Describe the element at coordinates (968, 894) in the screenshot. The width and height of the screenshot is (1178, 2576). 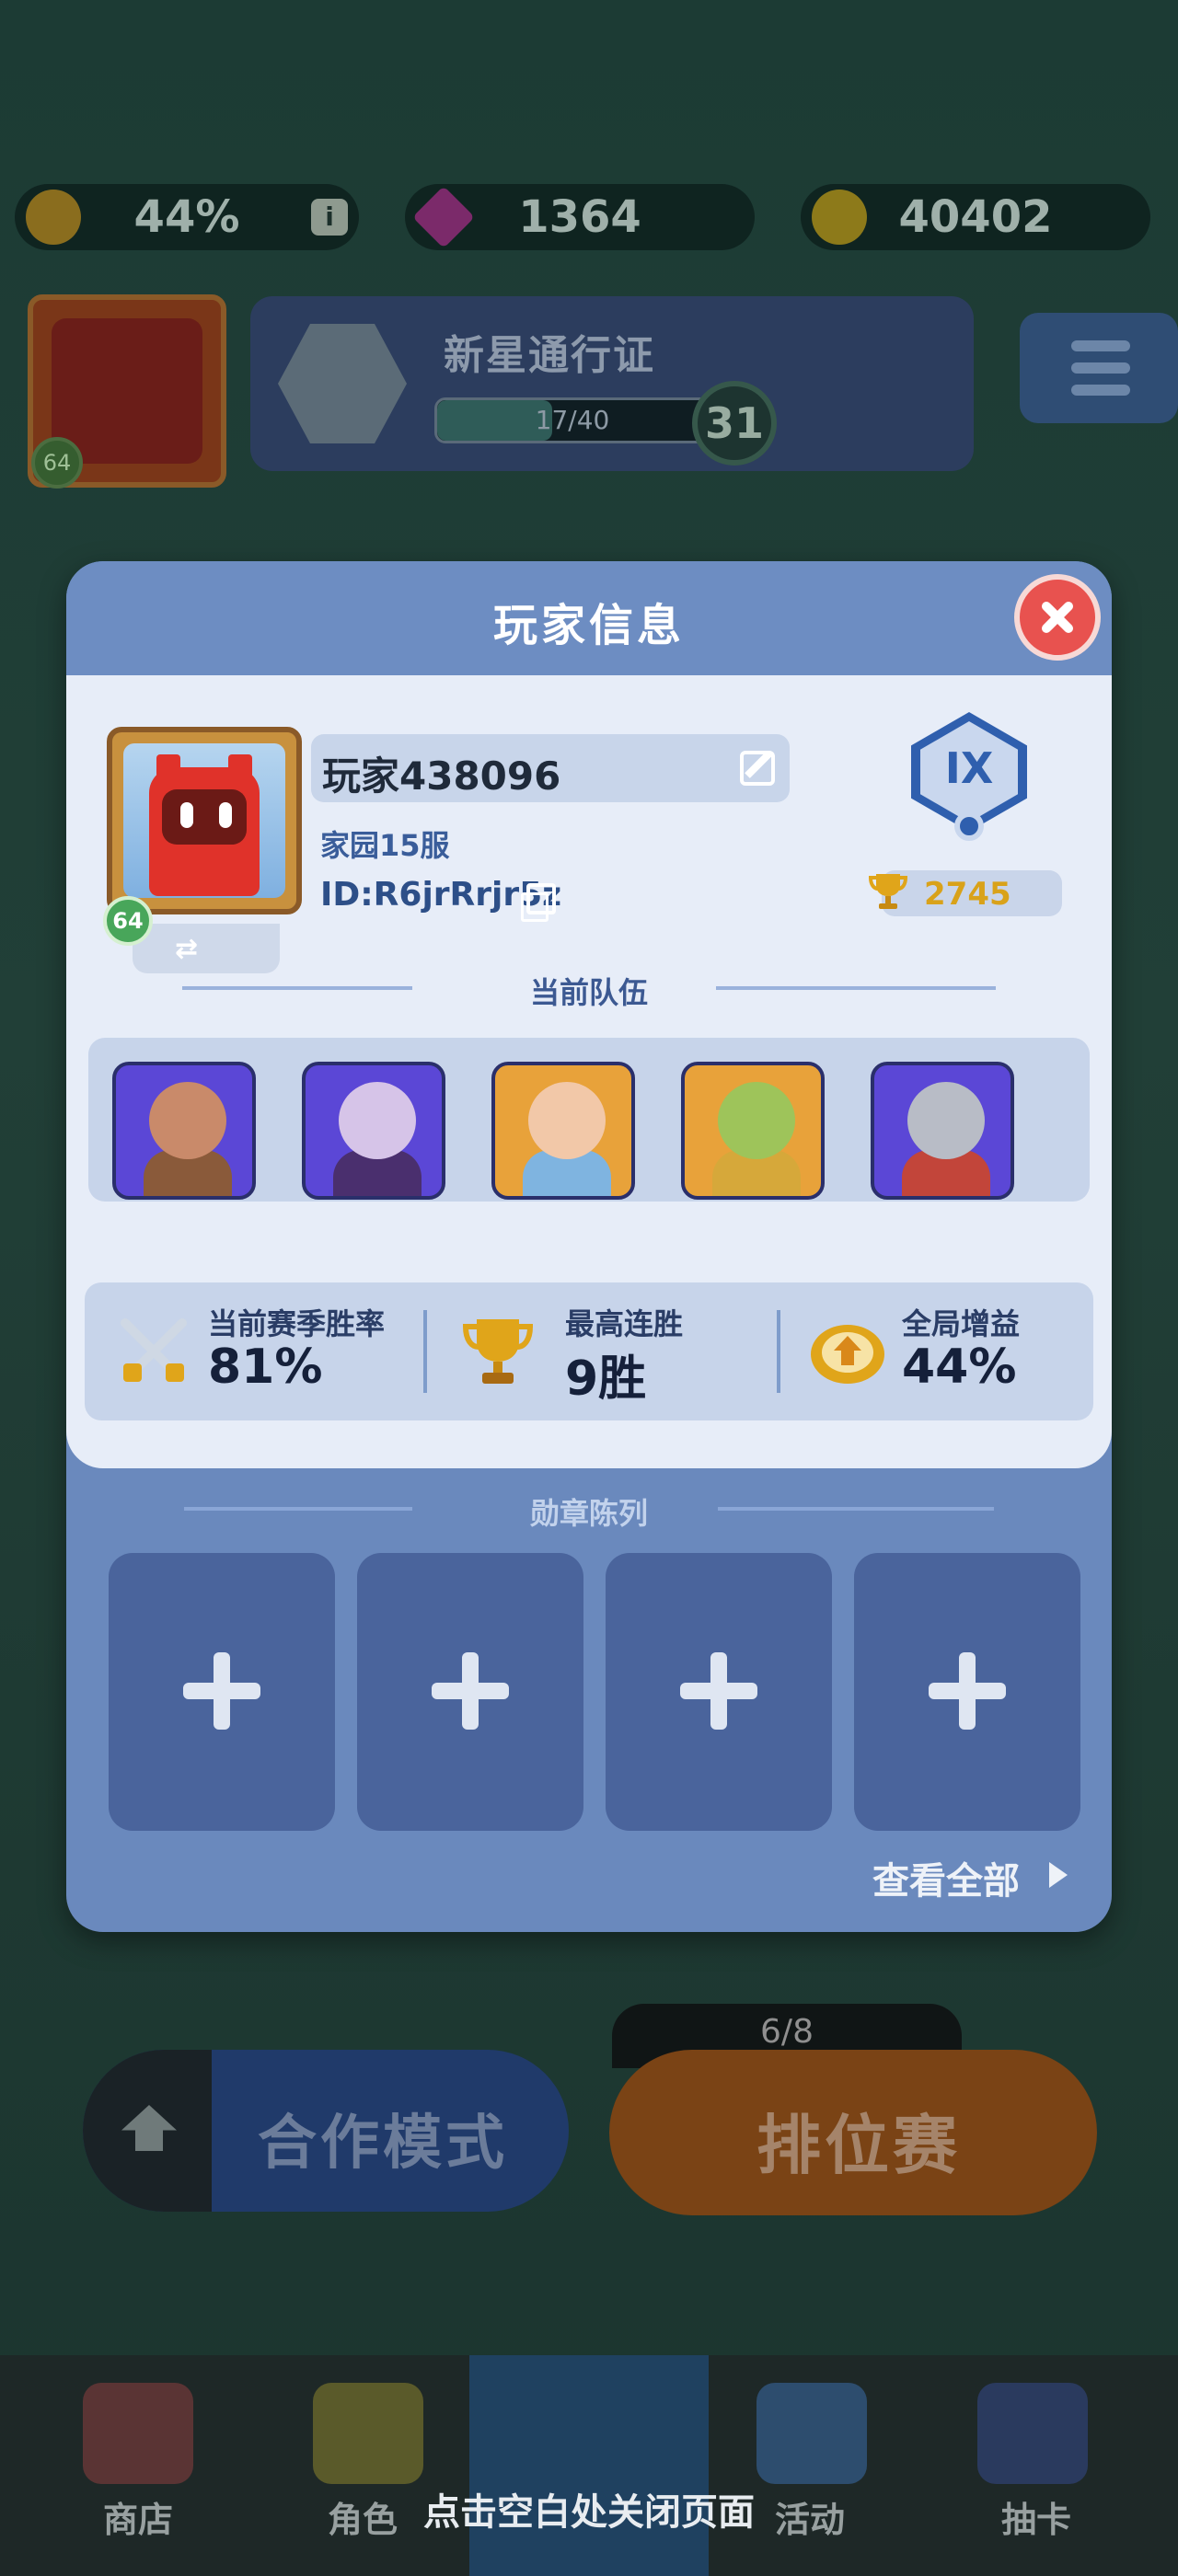
I see `trophy-count: 2745` at that location.